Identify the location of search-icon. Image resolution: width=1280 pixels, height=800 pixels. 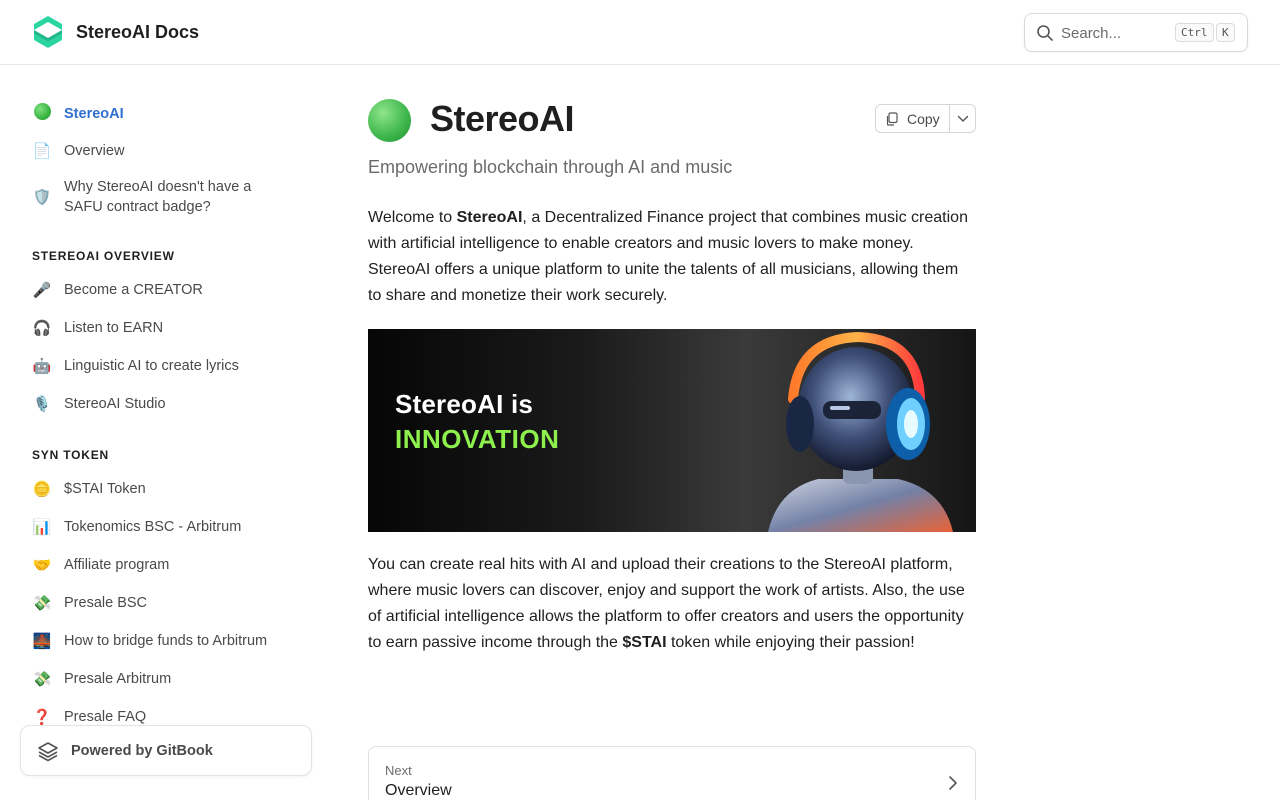
(1045, 33).